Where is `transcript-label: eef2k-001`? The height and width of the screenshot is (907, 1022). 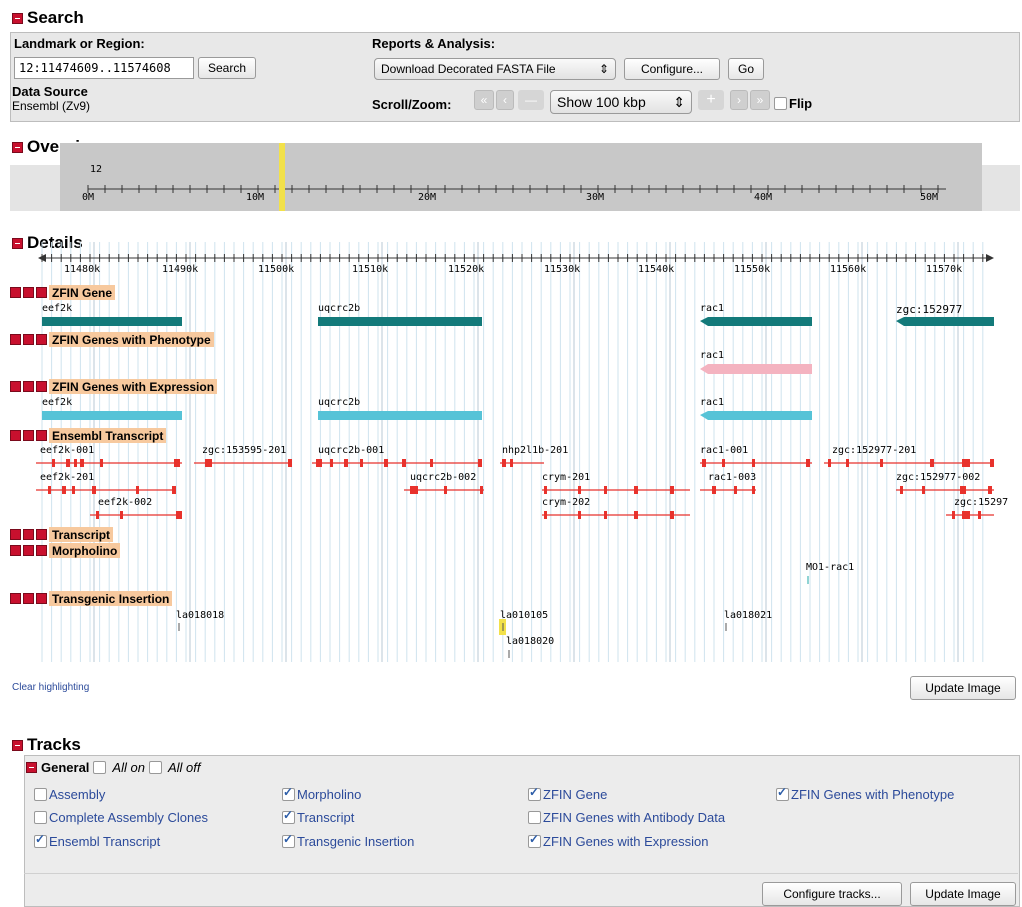
transcript-label: eef2k-001 is located at coordinates (67, 450).